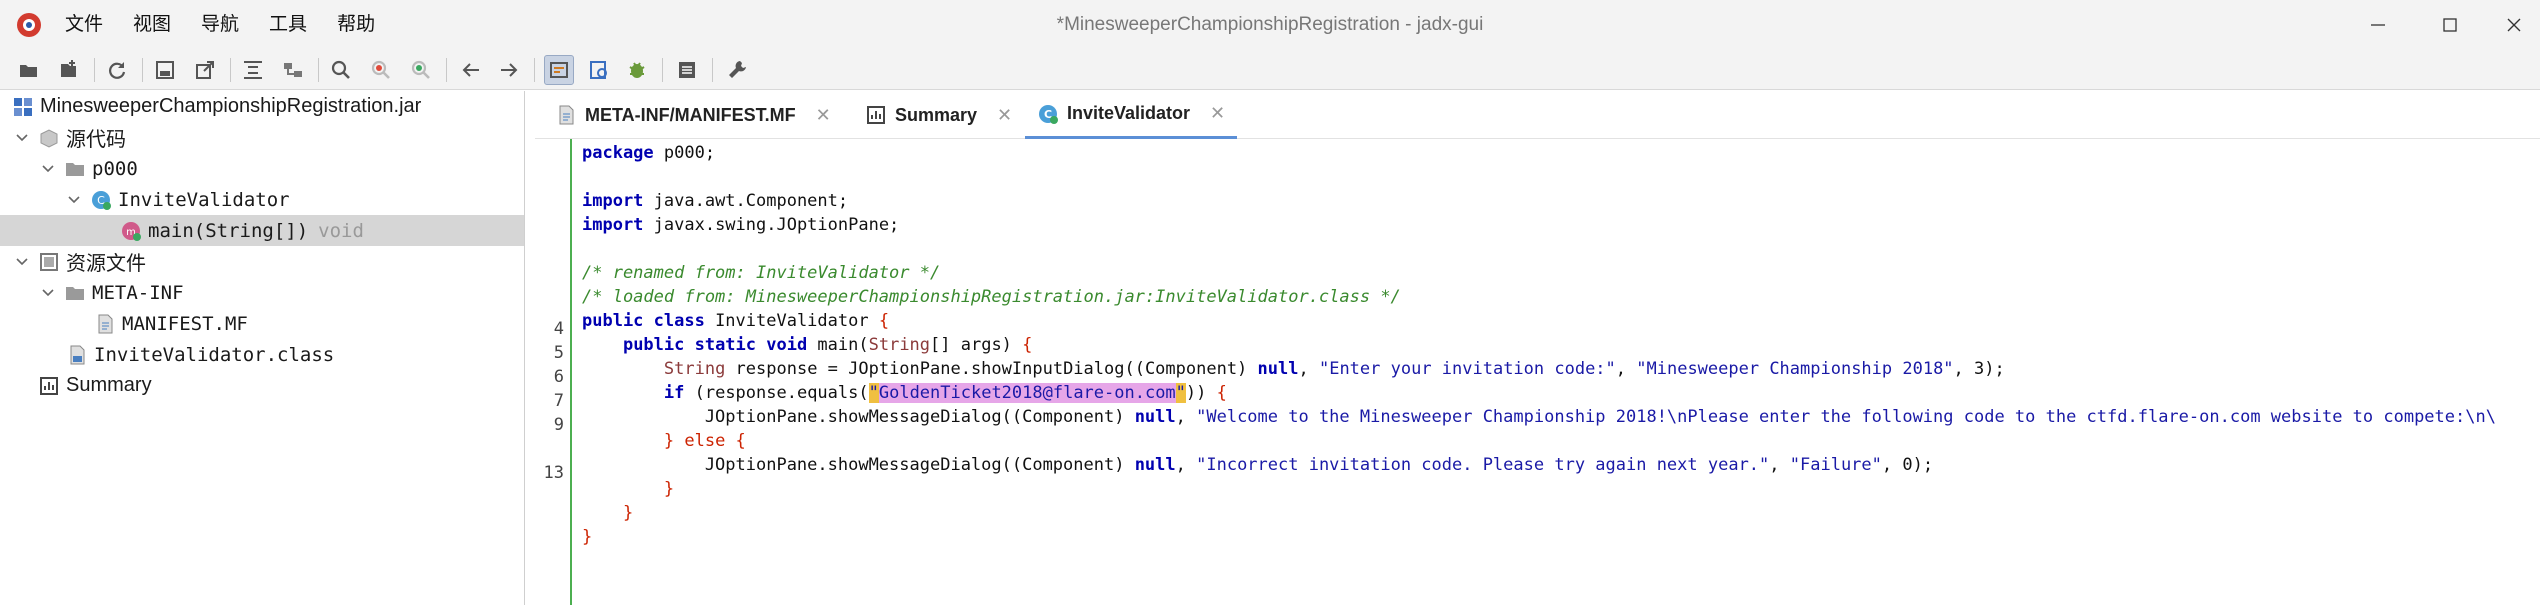 The image size is (2540, 605). I want to click on deobfuscation-icon, so click(559, 70).